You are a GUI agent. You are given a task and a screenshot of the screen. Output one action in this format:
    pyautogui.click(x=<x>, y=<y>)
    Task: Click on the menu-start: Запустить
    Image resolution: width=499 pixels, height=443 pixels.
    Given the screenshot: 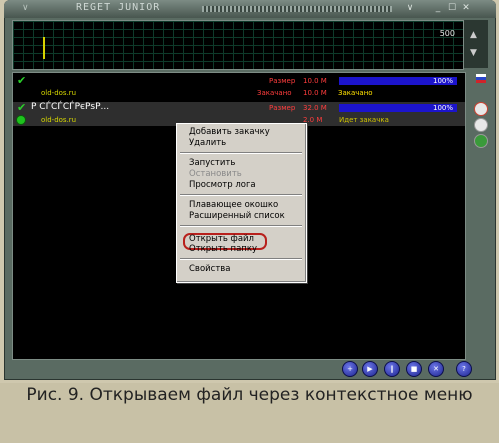 What is the action you would take?
    pyautogui.click(x=212, y=163)
    